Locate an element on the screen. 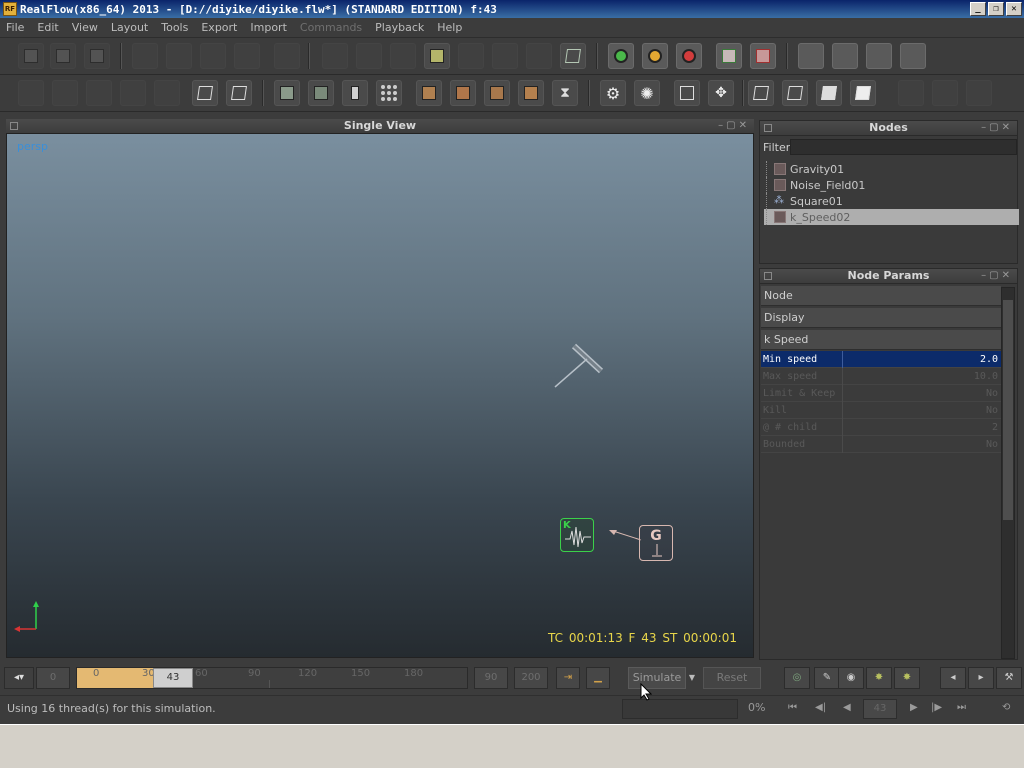 Image resolution: width=1024 pixels, height=768 pixels. panel-controls: –▢✕ is located at coordinates (997, 276).